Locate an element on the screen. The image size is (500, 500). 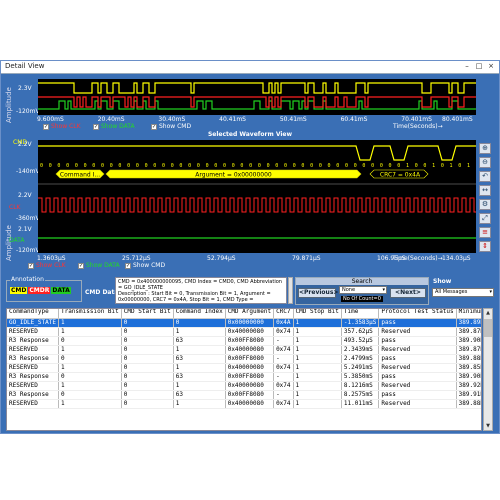
scroll-up-icon: ▲ is located at coordinates (488, 313).